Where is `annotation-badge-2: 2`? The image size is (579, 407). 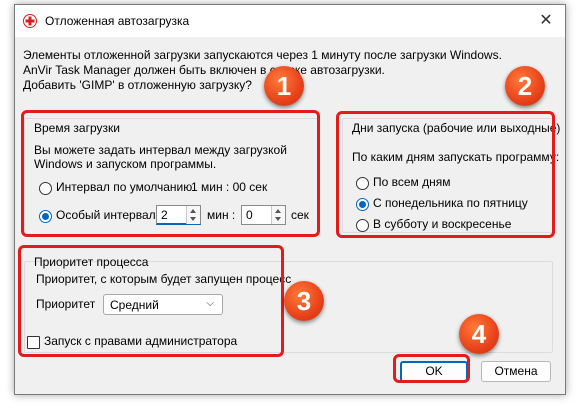
annotation-badge-2: 2 is located at coordinates (525, 86).